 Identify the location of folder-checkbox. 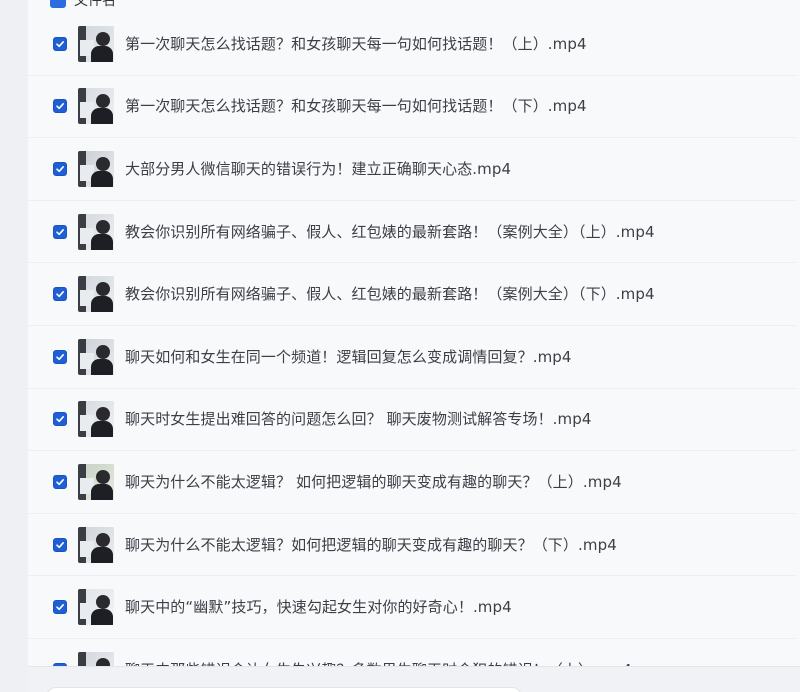
(58, 4).